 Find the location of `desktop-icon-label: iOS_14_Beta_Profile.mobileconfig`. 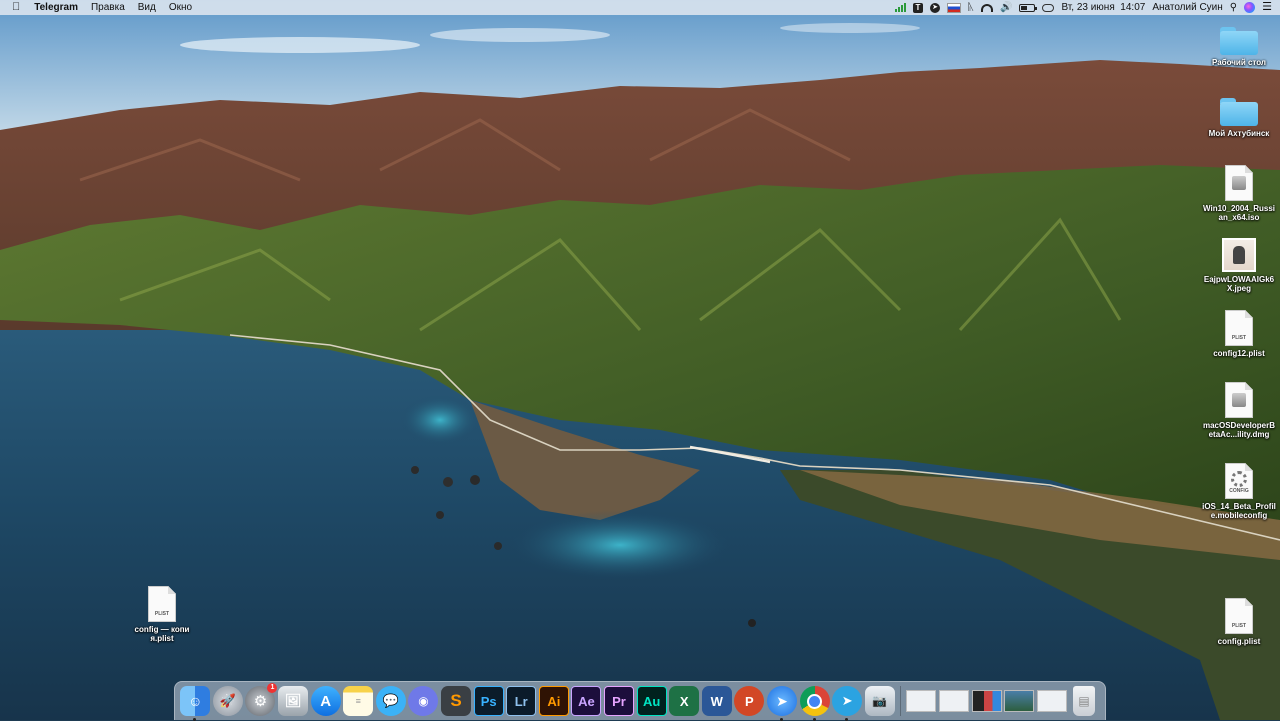

desktop-icon-label: iOS_14_Beta_Profile.mobileconfig is located at coordinates (1239, 511).